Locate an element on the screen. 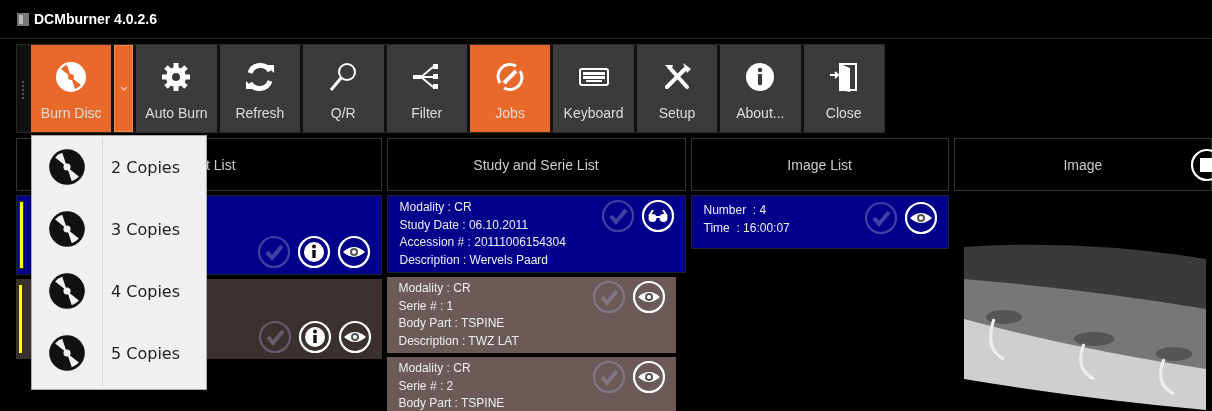 The width and height of the screenshot is (1212, 411). panel-header: Study and Serie List is located at coordinates (536, 164).